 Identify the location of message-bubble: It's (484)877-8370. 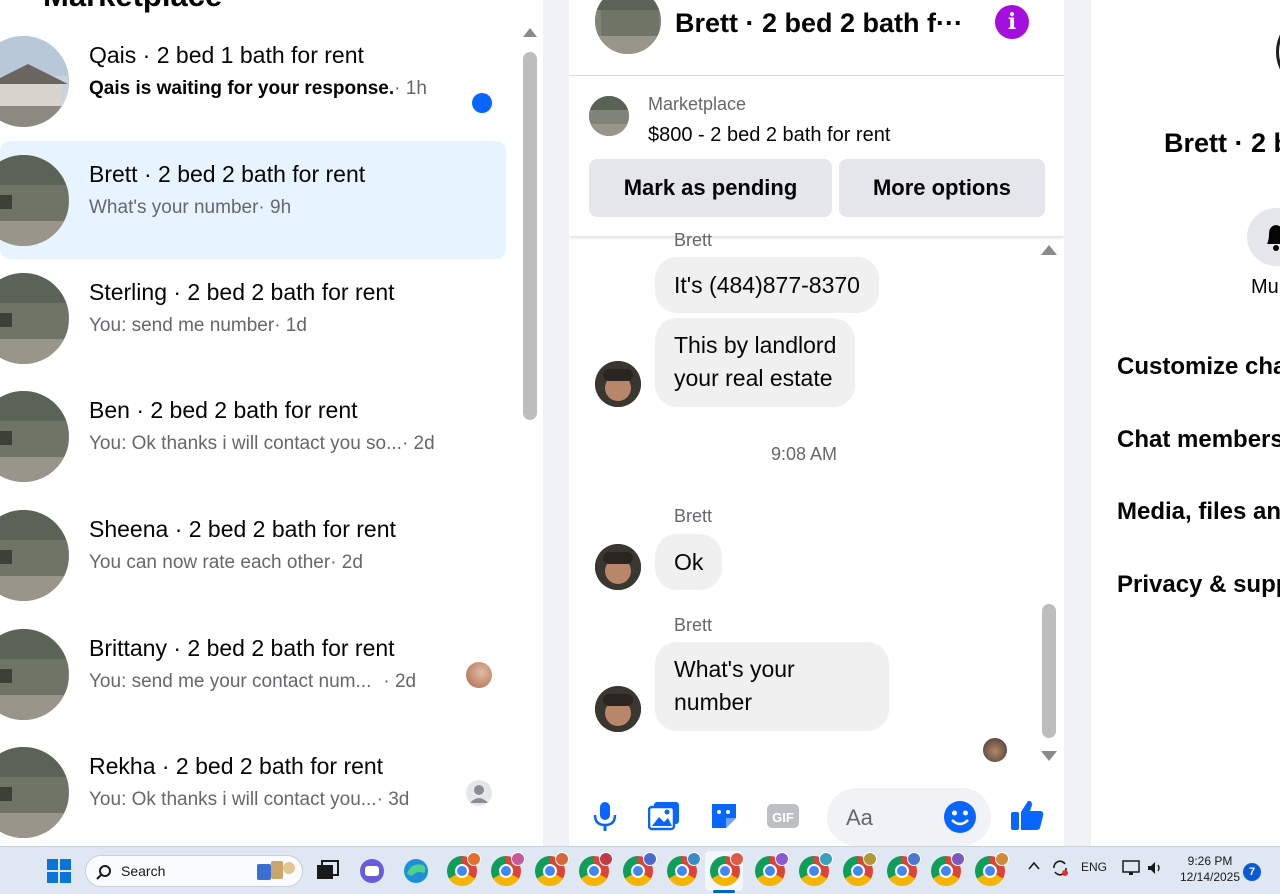
(767, 285).